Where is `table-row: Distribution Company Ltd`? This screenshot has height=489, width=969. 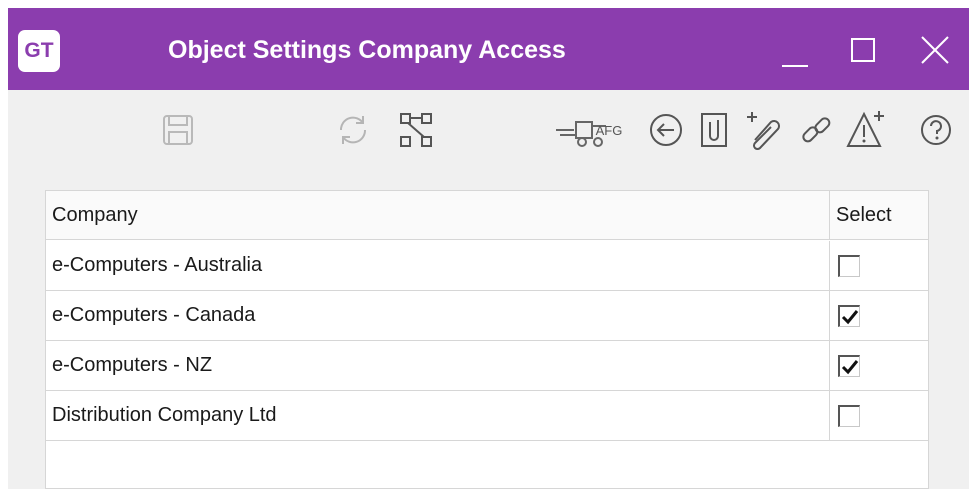
table-row: Distribution Company Ltd is located at coordinates (487, 416).